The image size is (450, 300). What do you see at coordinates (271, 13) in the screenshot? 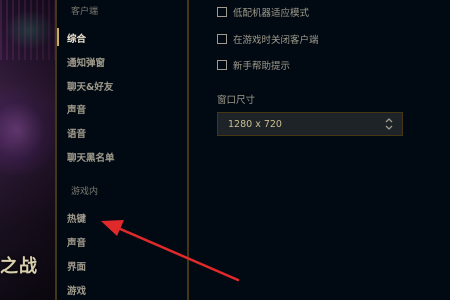
I see `checkbox-label: 低配机器适应模式` at bounding box center [271, 13].